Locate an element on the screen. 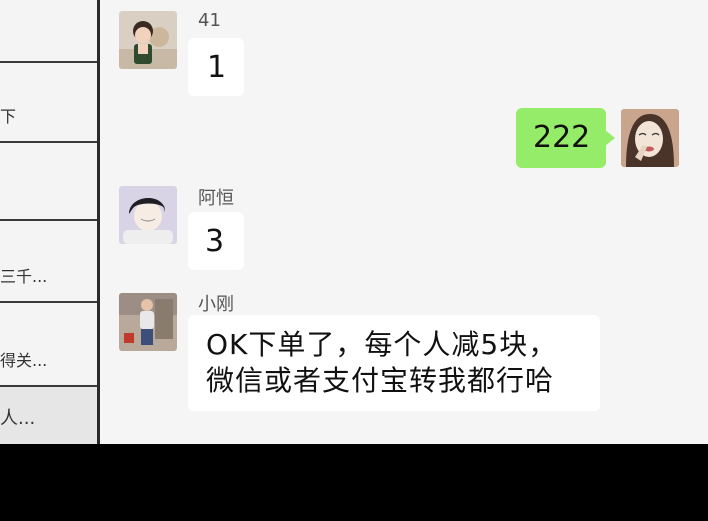 This screenshot has width=708, height=521. avatar-boy-sketch-icon is located at coordinates (148, 215).